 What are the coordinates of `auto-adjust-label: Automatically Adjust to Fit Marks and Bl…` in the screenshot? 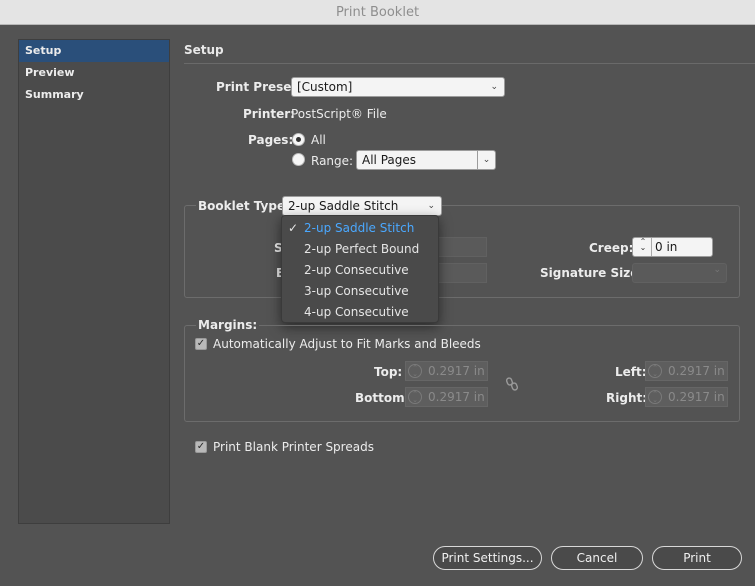 It's located at (347, 344).